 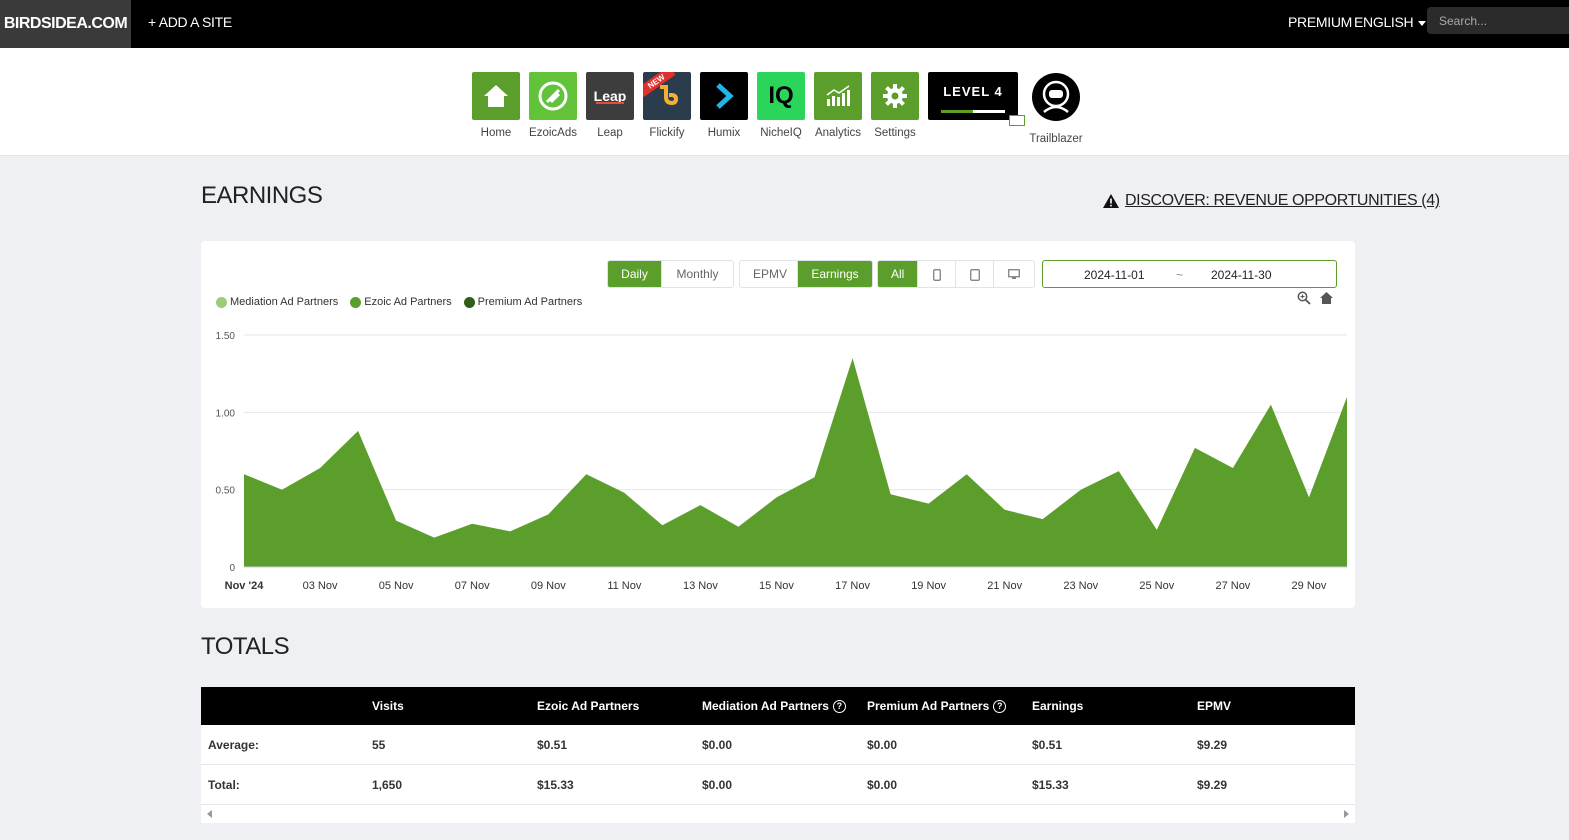 What do you see at coordinates (1232, 586) in the screenshot?
I see `x-tick-label: 27 Nov` at bounding box center [1232, 586].